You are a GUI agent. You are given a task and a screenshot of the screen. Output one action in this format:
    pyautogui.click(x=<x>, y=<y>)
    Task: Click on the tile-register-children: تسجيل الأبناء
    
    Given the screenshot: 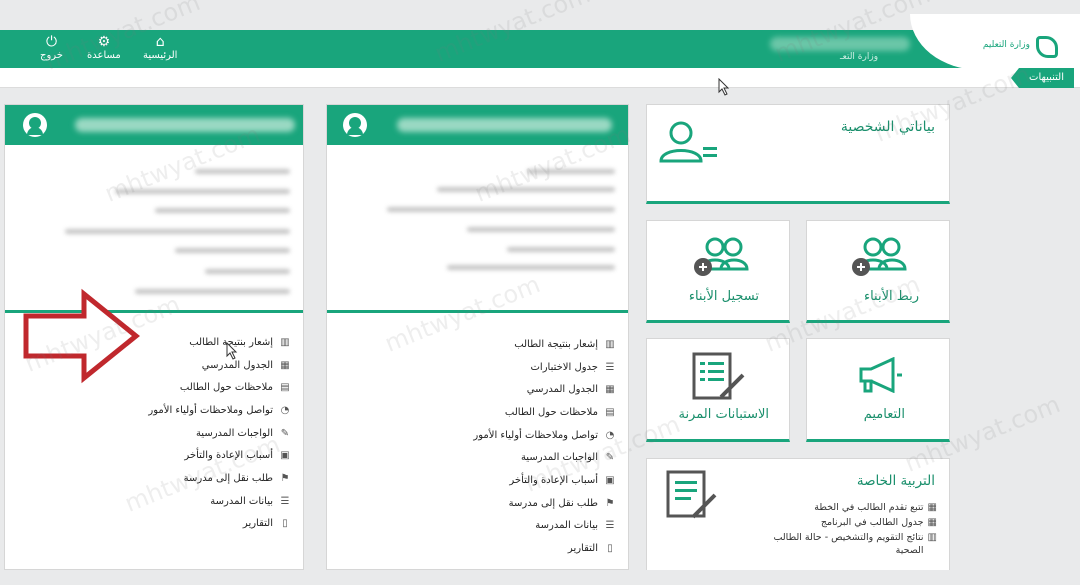 What is the action you would take?
    pyautogui.click(x=718, y=271)
    